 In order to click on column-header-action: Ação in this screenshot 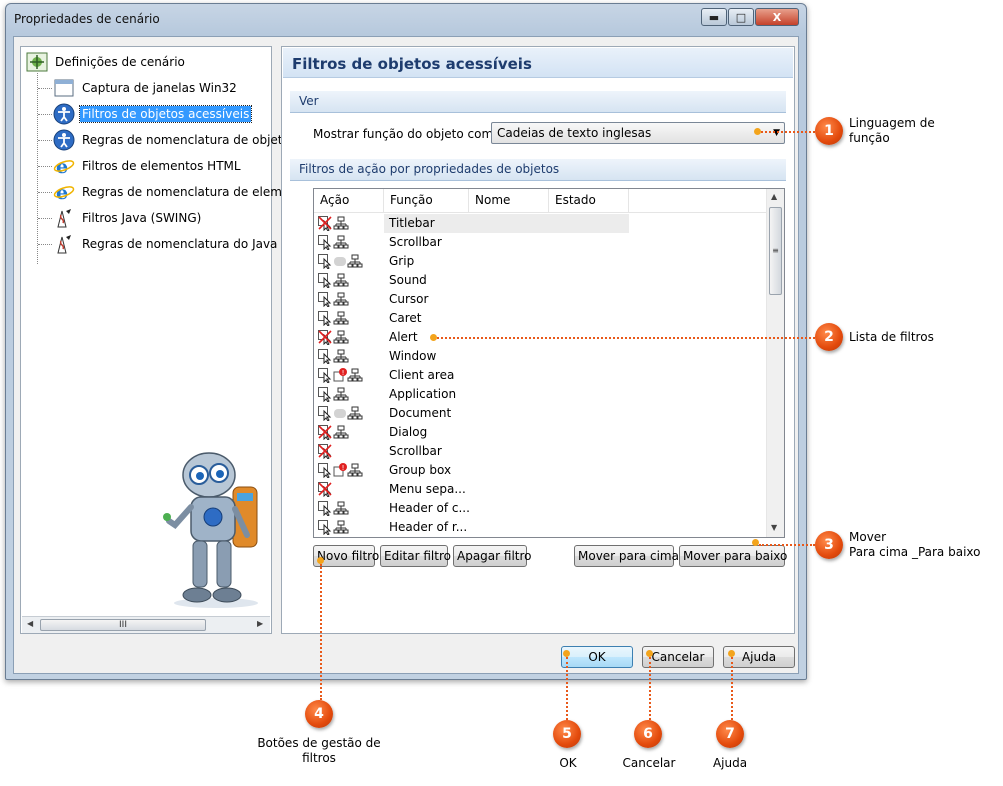, I will do `click(349, 200)`.